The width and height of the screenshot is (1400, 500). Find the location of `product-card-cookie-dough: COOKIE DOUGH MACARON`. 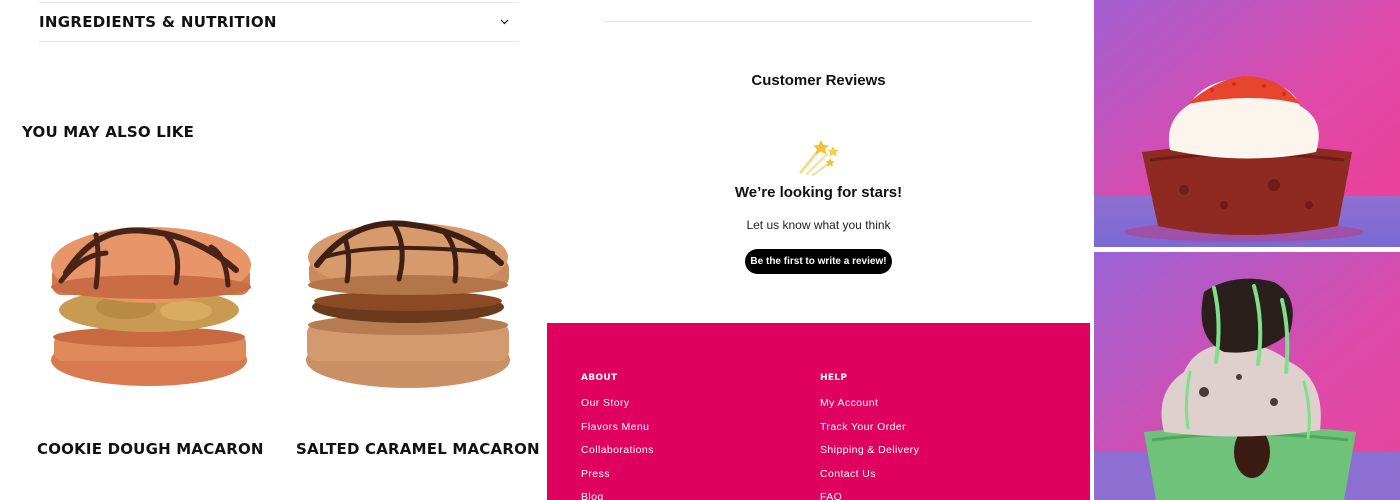

product-card-cookie-dough: COOKIE DOUGH MACARON is located at coordinates (151, 326).